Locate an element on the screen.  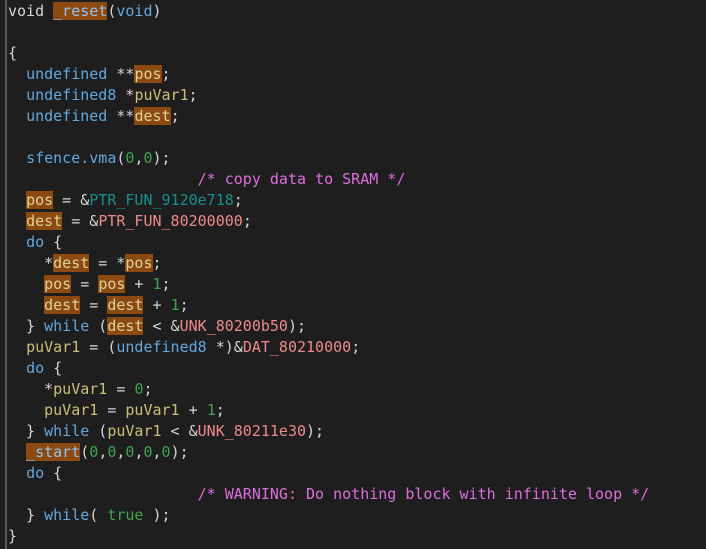
code-line: dest = dest + 1; is located at coordinates (353, 305).